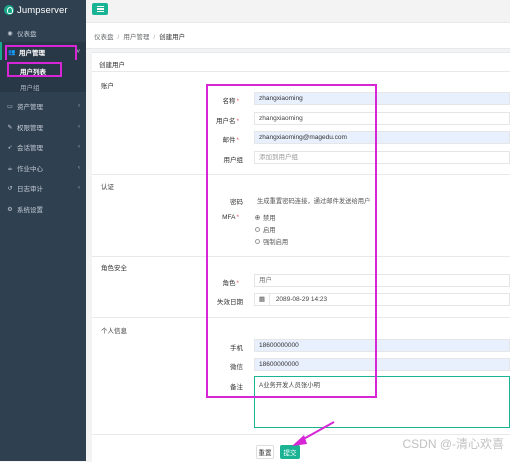 This screenshot has width=510, height=462. I want to click on section-title-account: 账户, so click(107, 86).